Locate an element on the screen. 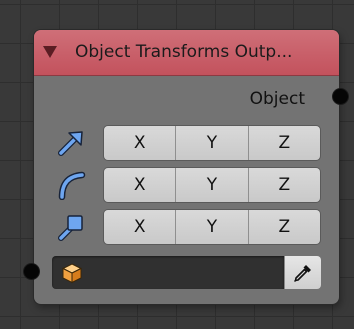 The image size is (354, 329). location-xyz-toggles: X Y Z is located at coordinates (212, 143).